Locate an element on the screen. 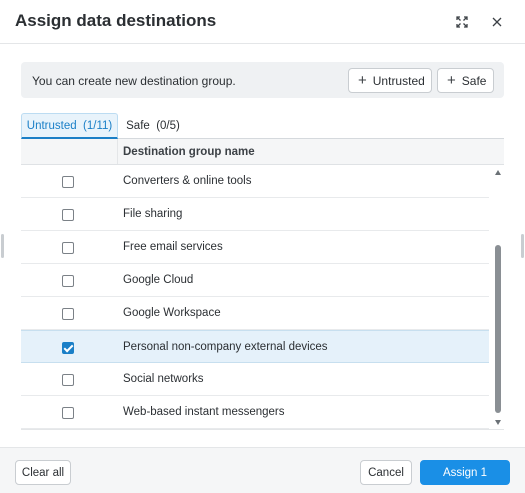  add-untrusted-button: + Untrusted is located at coordinates (390, 80).